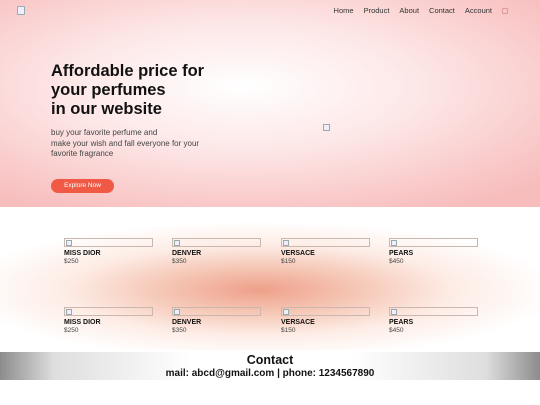  I want to click on hero-broken-image-icon, so click(326, 127).